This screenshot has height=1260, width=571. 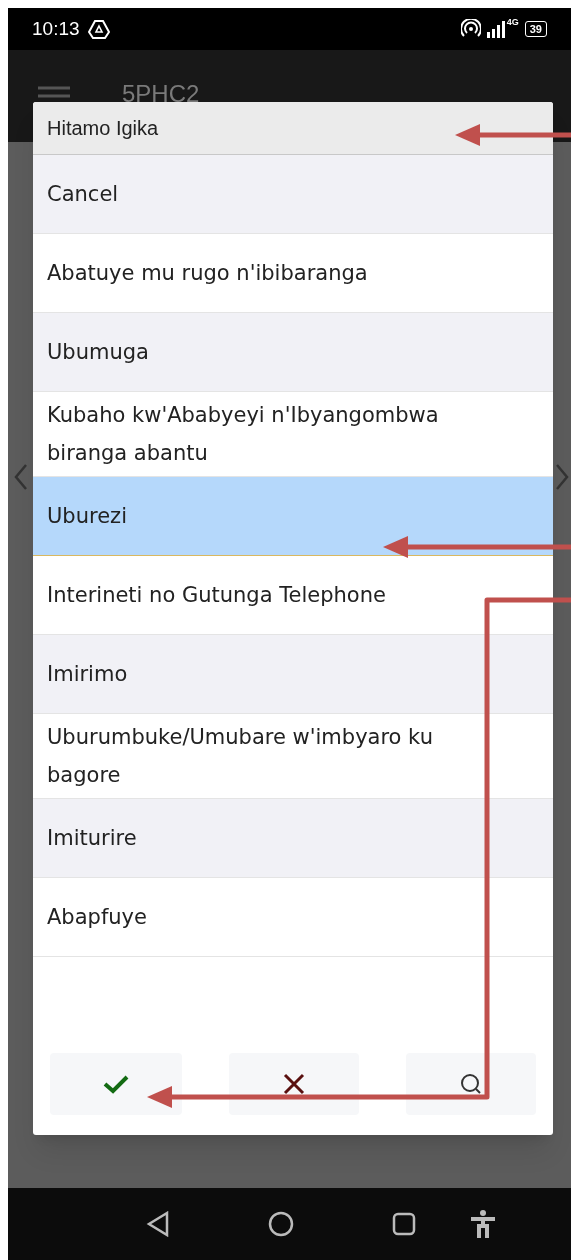 I want to click on option-item: Imiturire, so click(x=293, y=838).